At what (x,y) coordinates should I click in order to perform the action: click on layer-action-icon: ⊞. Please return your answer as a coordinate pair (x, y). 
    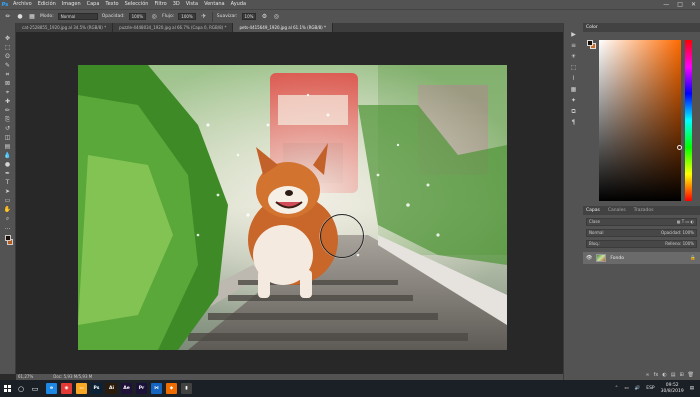
    Looking at the image, I should click on (681, 375).